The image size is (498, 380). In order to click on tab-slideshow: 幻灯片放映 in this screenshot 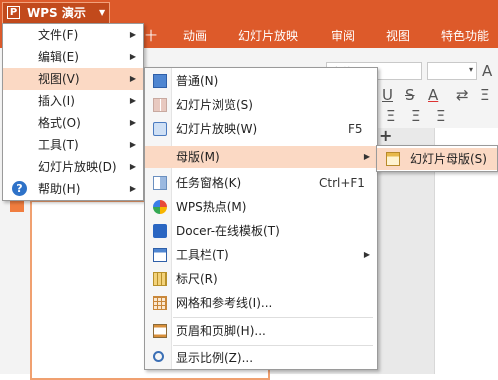, I will do `click(268, 36)`.